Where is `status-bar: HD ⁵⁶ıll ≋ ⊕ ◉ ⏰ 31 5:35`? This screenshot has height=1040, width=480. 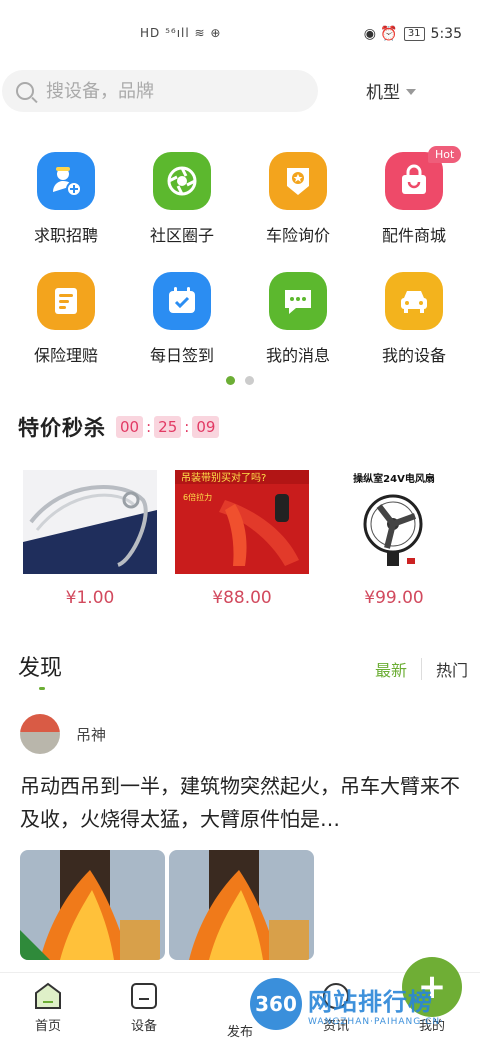 status-bar: HD ⁵⁶ıll ≋ ⊕ ◉ ⏰ 31 5:35 is located at coordinates (240, 35).